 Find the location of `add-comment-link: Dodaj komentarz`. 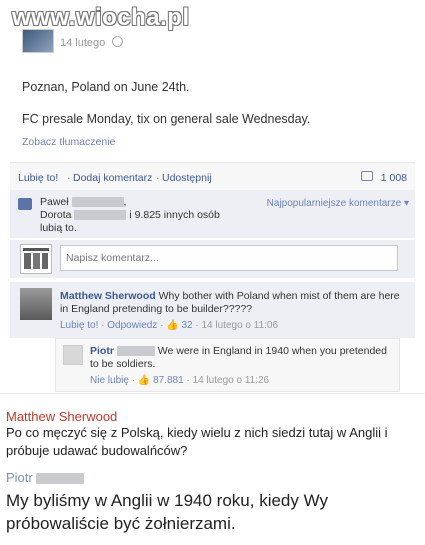

add-comment-link: Dodaj komentarz is located at coordinates (112, 178).